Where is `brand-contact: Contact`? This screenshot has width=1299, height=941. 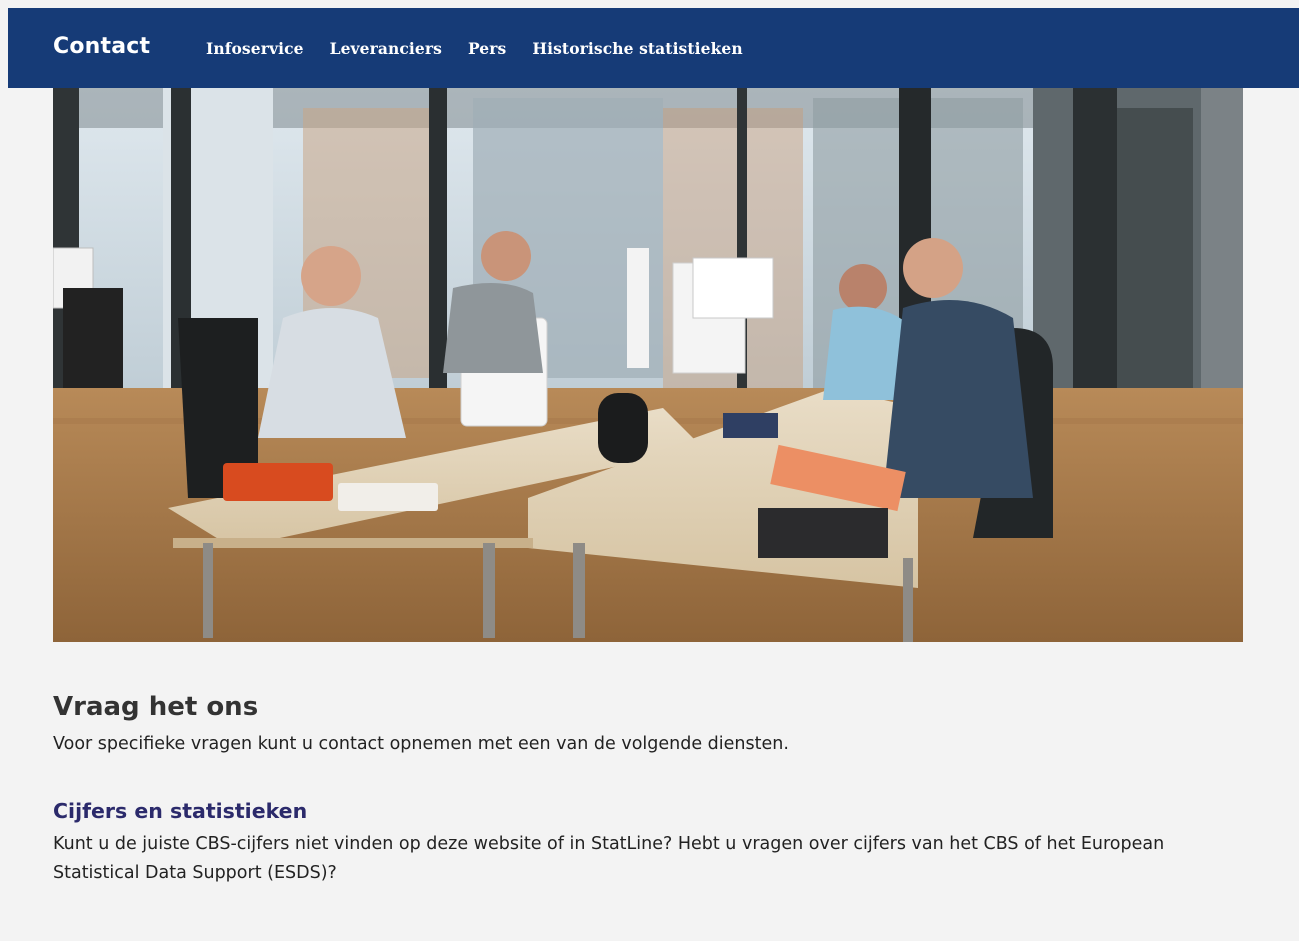 brand-contact: Contact is located at coordinates (101, 46).